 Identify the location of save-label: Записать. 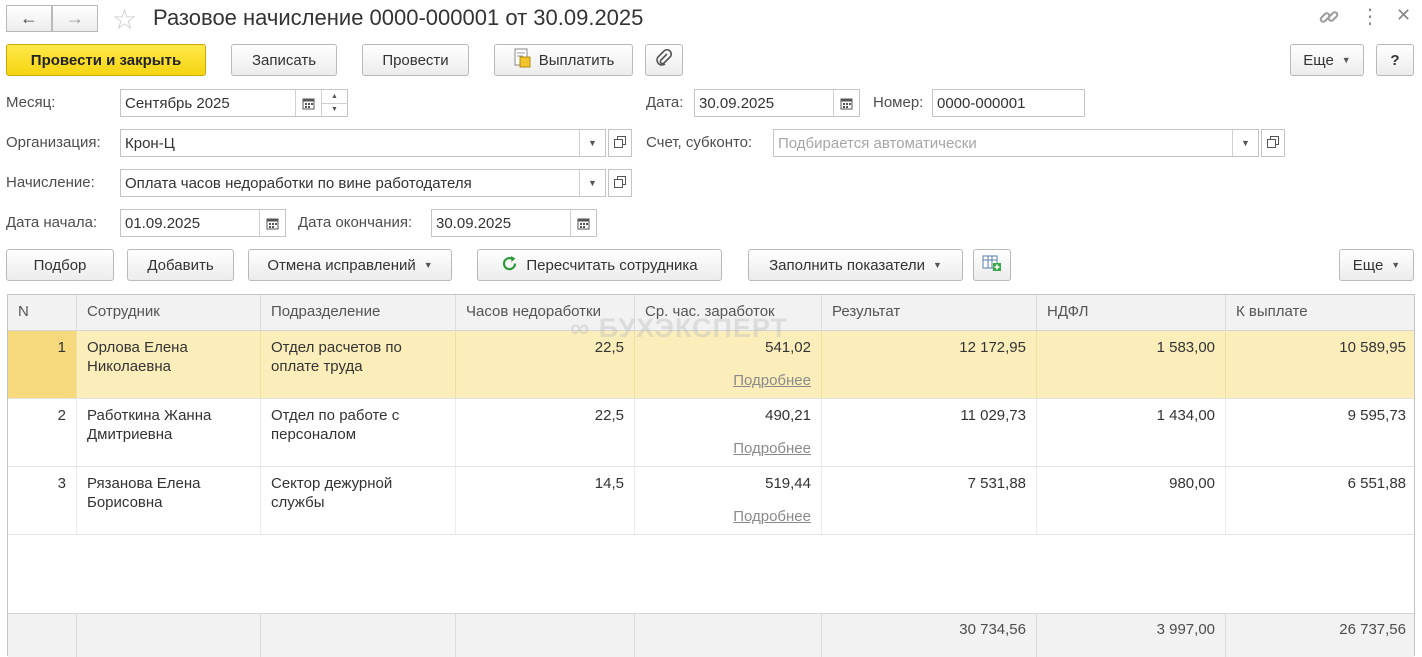
(284, 60).